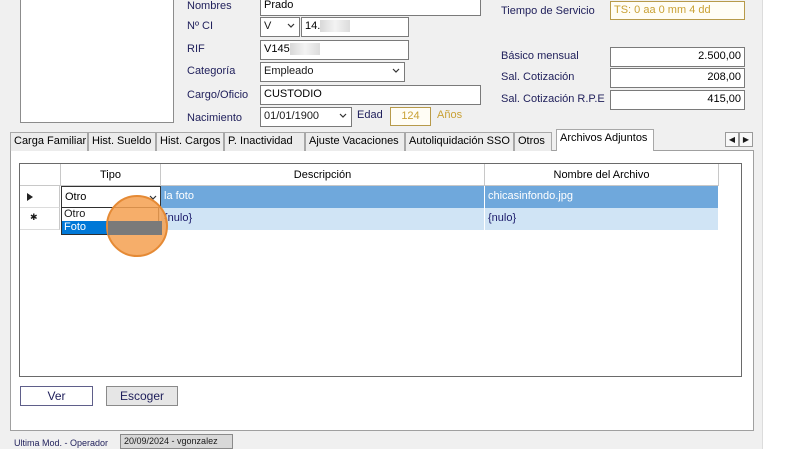 This screenshot has width=804, height=449. I want to click on cargo-field: CUSTODIO, so click(370, 95).